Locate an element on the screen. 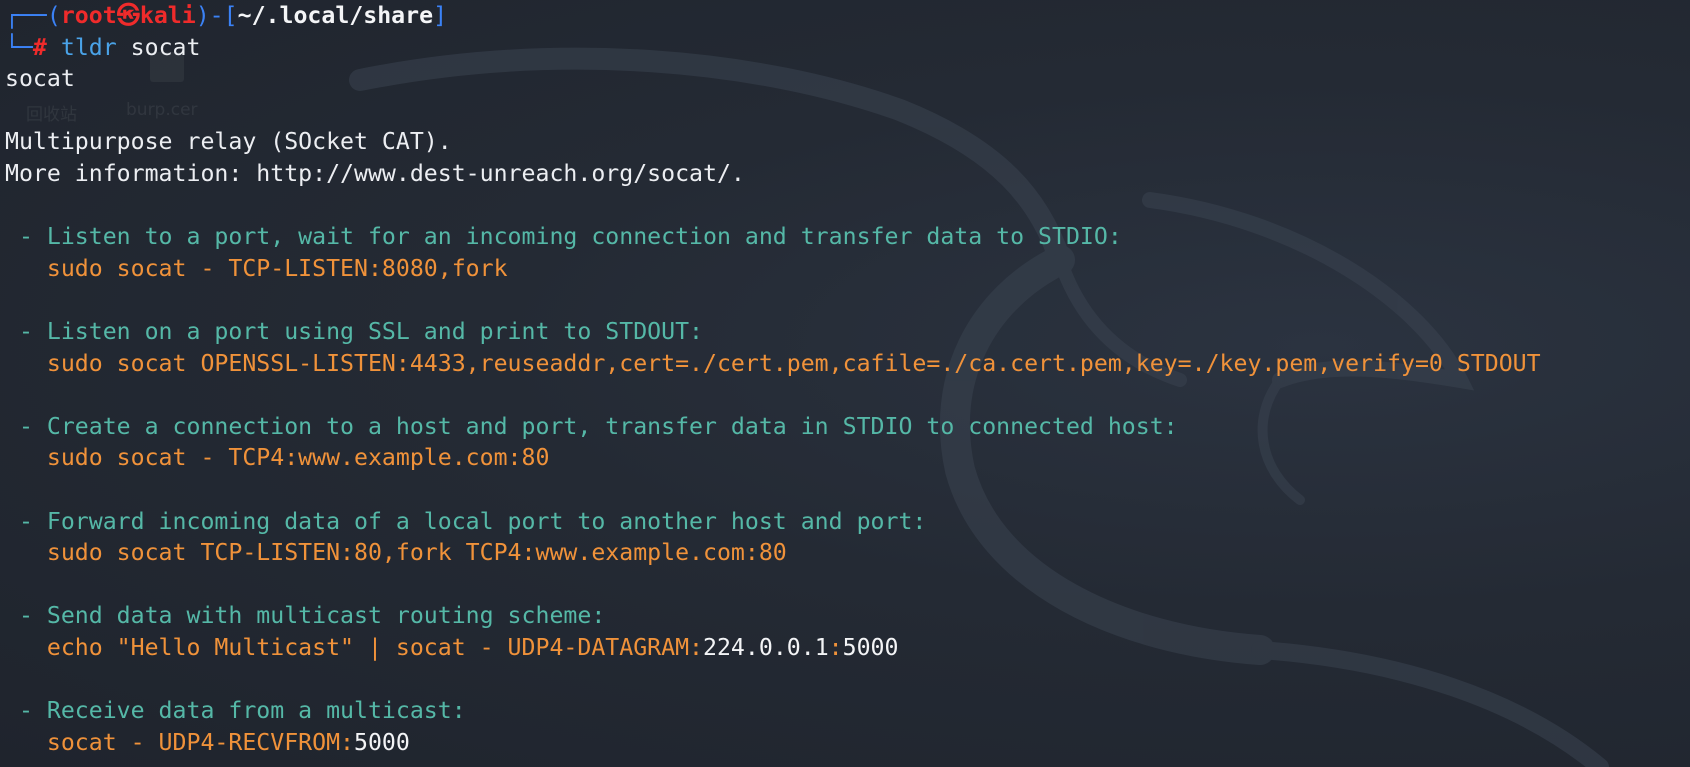  prompt-at-symbol: ㉿ is located at coordinates (128, 15).